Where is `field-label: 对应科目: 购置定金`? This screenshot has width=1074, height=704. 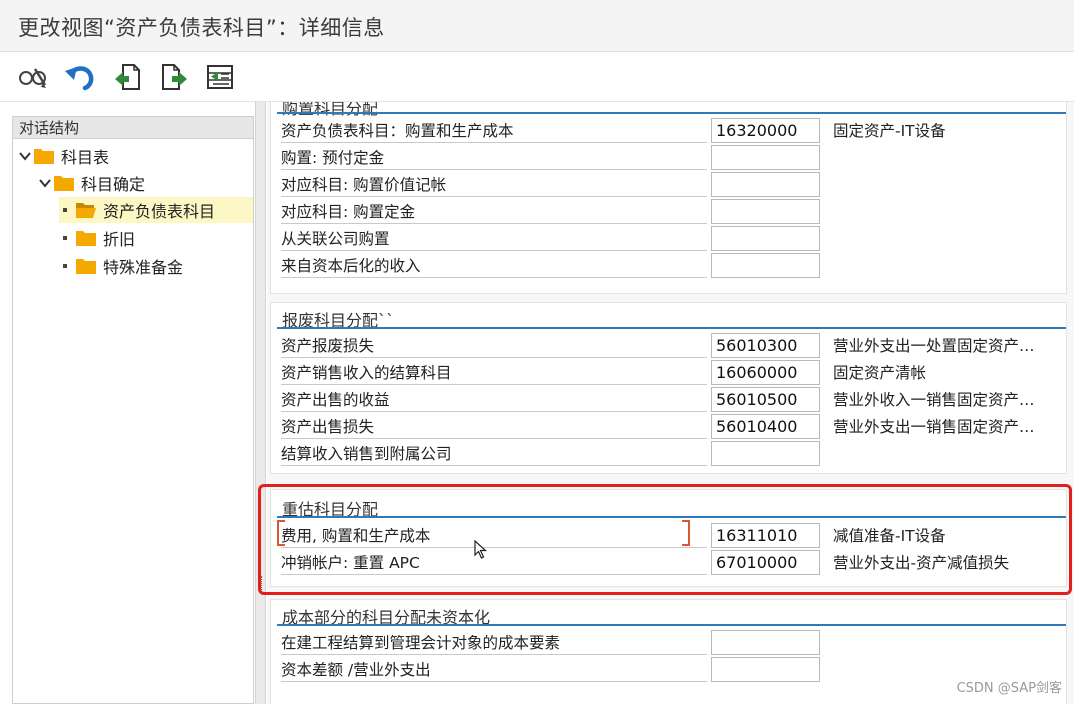 field-label: 对应科目: 购置定金 is located at coordinates (494, 212).